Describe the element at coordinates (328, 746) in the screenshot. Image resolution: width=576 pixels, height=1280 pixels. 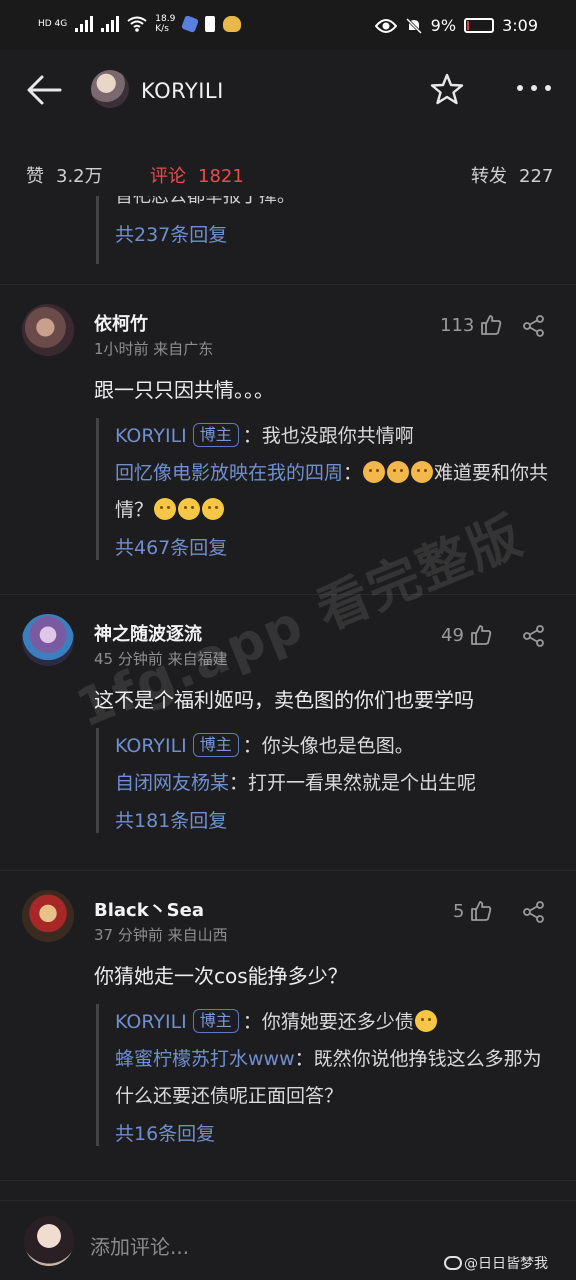
I see `reply-text: ：你头像也是色图。` at that location.